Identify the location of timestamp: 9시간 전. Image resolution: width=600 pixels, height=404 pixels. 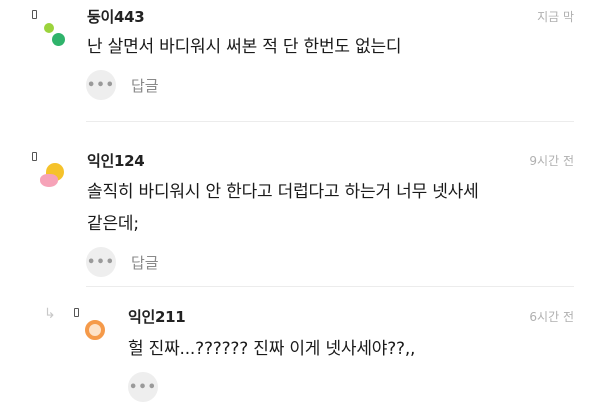
(551, 161).